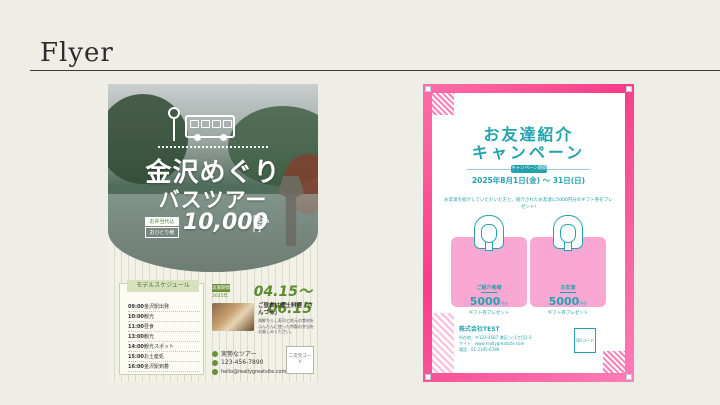 The image size is (720, 405). What do you see at coordinates (213, 147) in the screenshot?
I see `dotted-divider` at bounding box center [213, 147].